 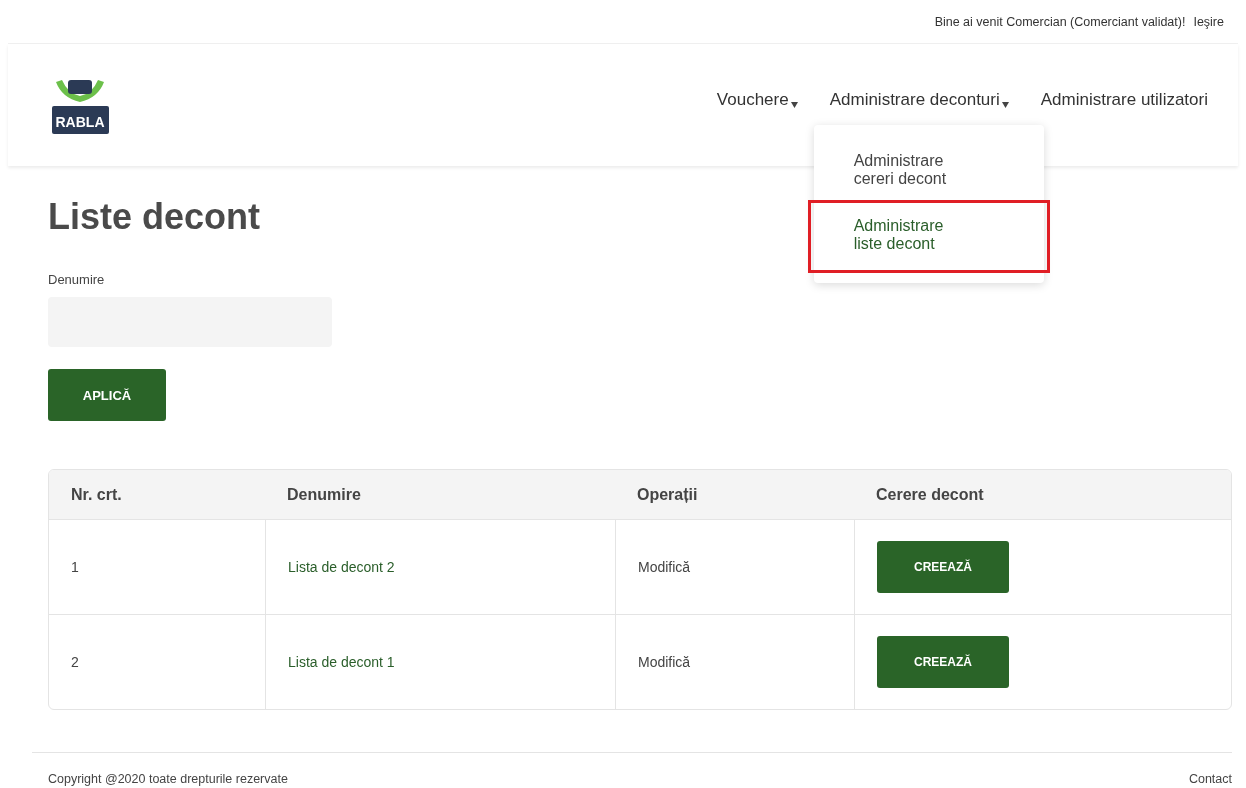 What do you see at coordinates (75, 662) in the screenshot?
I see `table-cell: 2` at bounding box center [75, 662].